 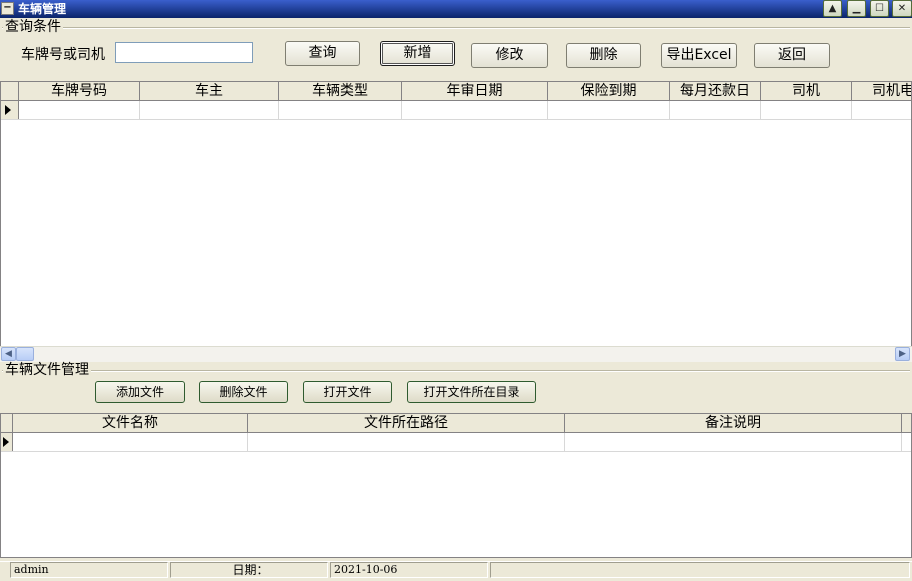 What do you see at coordinates (130, 423) in the screenshot?
I see `column-header: 文件名称` at bounding box center [130, 423].